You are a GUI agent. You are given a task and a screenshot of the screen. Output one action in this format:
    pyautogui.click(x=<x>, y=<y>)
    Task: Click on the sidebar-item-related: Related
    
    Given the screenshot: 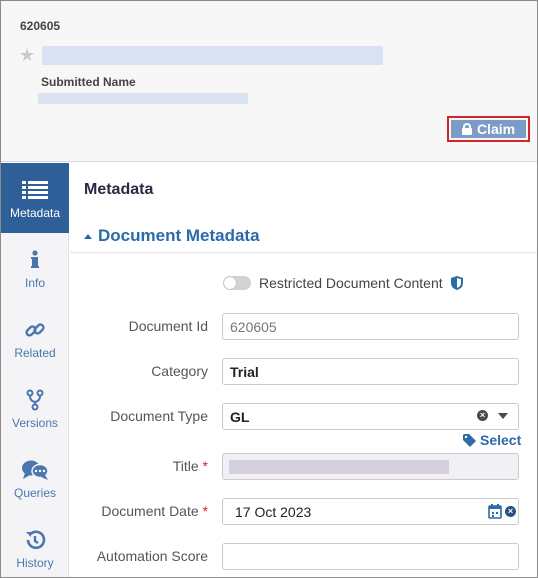 What is the action you would take?
    pyautogui.click(x=35, y=338)
    